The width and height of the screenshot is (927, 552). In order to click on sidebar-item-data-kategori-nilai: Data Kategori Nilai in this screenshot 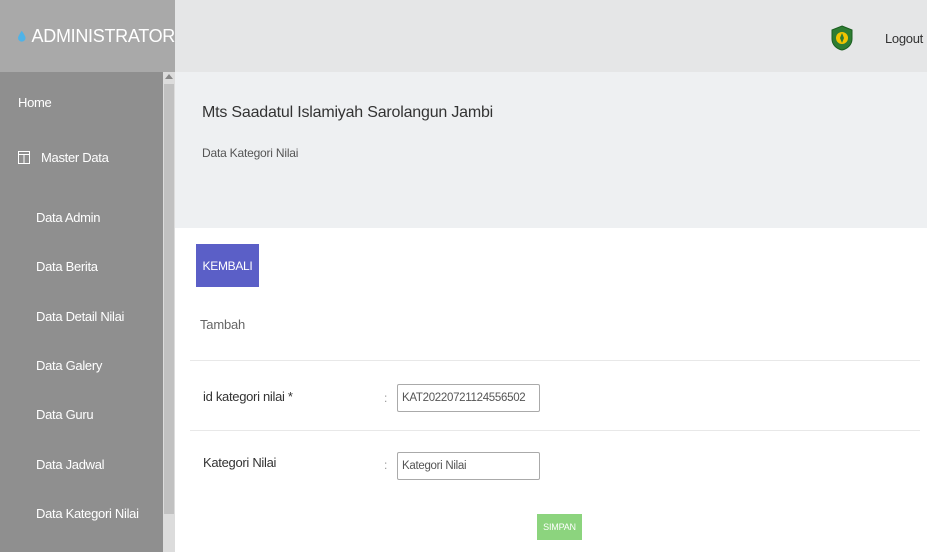, I will do `click(81, 513)`.